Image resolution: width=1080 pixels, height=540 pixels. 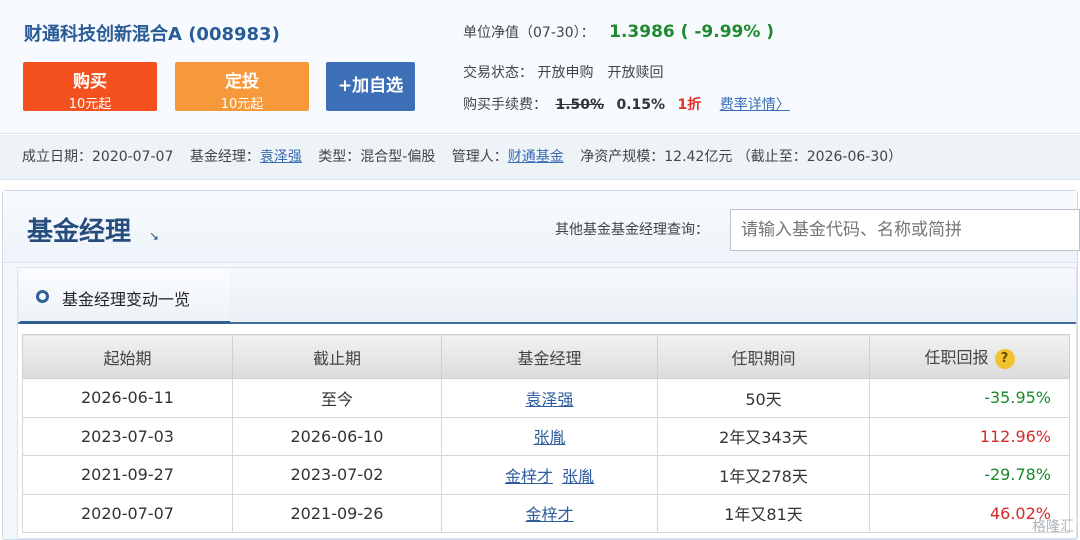 I want to click on trade-status-label: 交易状态：, so click(x=498, y=73).